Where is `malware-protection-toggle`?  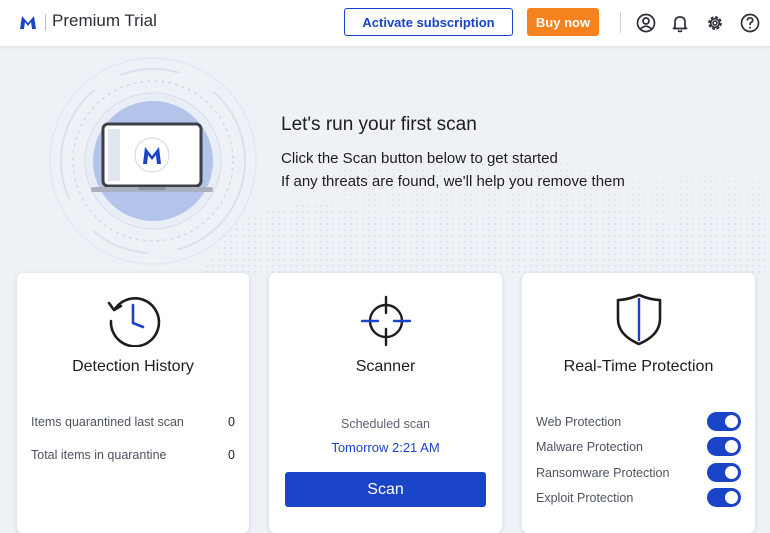 malware-protection-toggle is located at coordinates (724, 446).